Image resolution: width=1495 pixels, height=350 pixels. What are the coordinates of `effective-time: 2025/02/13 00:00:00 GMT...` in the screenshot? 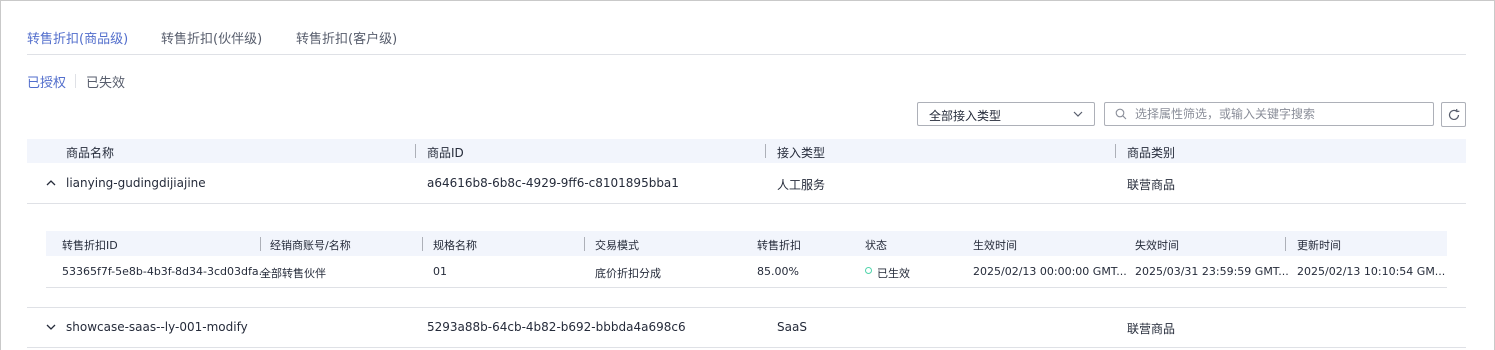 It's located at (1050, 271).